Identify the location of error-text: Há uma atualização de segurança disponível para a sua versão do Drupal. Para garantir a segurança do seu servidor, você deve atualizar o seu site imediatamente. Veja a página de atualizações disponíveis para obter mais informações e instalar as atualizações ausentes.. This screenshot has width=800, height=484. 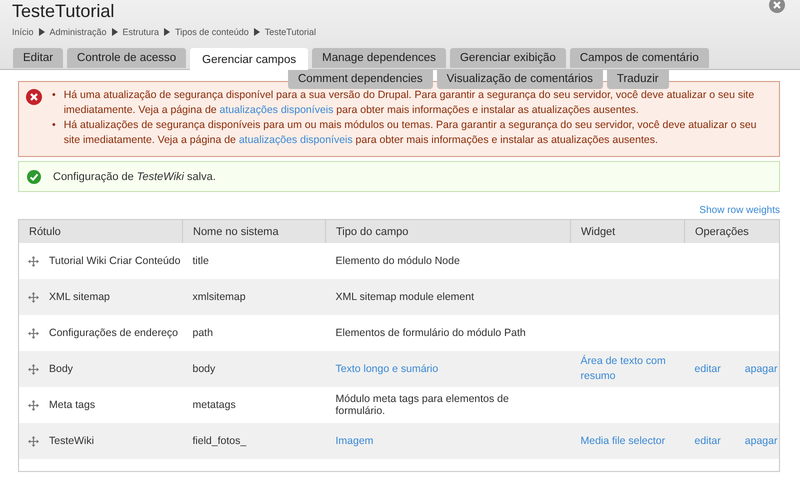
(410, 103).